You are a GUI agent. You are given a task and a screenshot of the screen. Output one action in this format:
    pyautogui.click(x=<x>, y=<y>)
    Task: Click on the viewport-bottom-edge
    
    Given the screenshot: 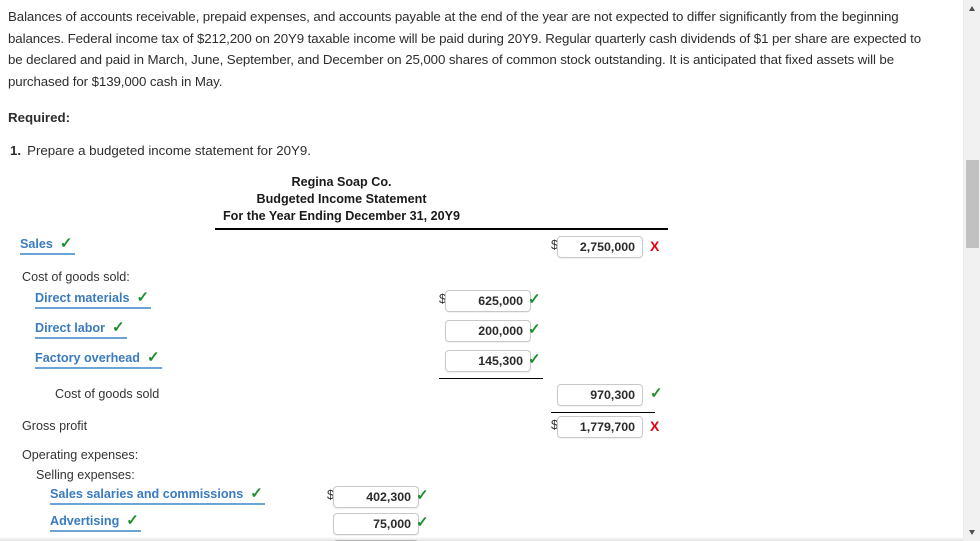 What is the action you would take?
    pyautogui.click(x=481, y=539)
    